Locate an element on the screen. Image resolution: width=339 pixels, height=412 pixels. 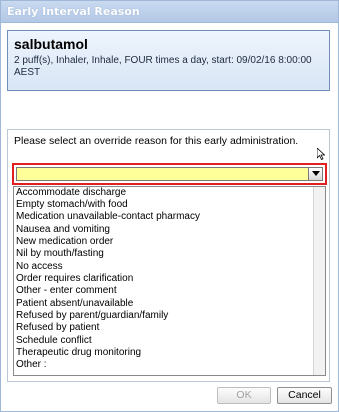
option-item: Accommodate discharge is located at coordinates (165, 193).